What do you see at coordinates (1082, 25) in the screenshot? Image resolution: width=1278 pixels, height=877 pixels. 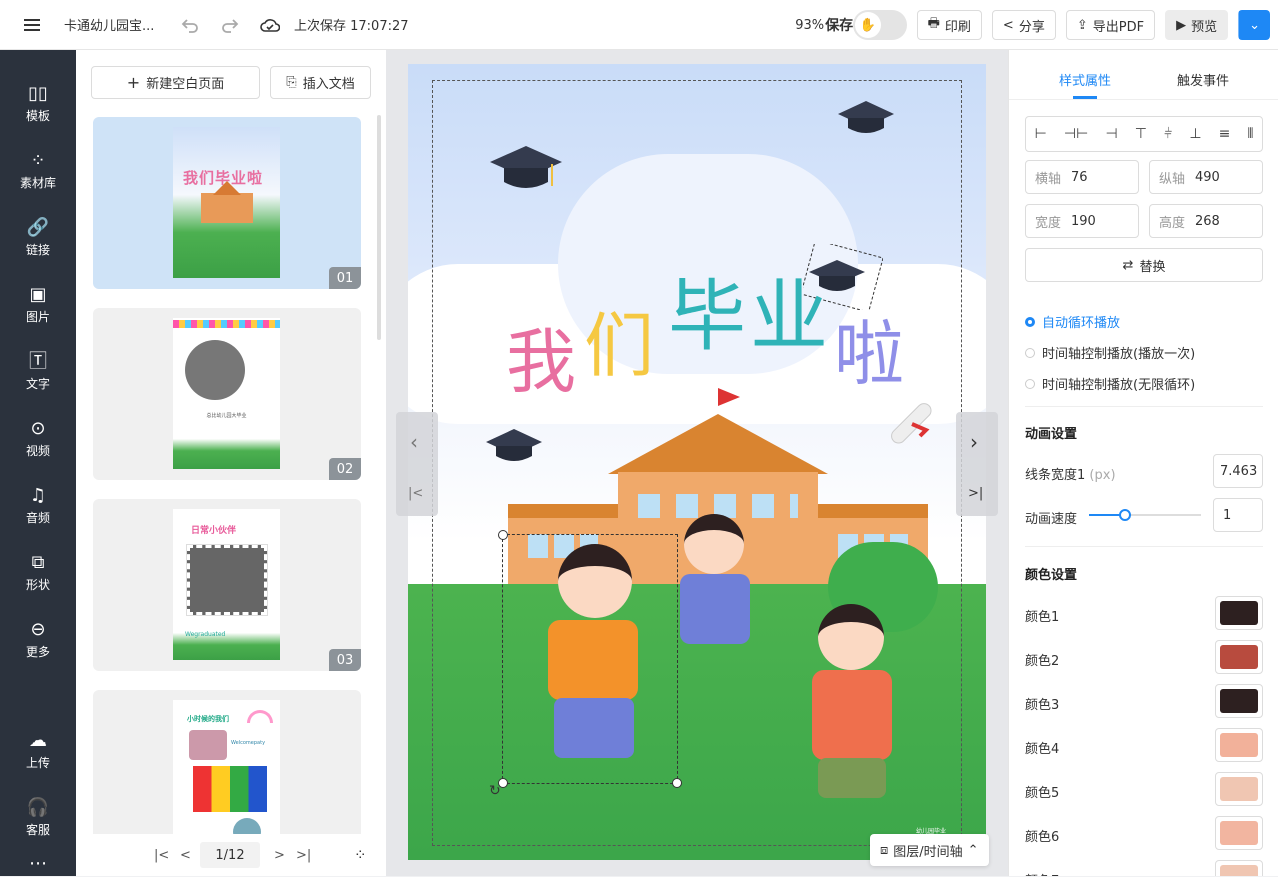 I see `export-icon: ⇪` at bounding box center [1082, 25].